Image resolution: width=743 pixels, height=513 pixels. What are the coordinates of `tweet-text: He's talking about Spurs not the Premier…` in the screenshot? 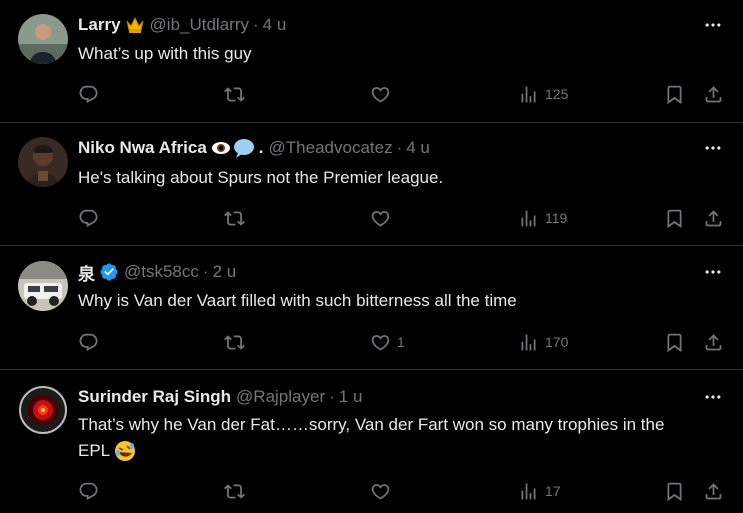 It's located at (261, 177).